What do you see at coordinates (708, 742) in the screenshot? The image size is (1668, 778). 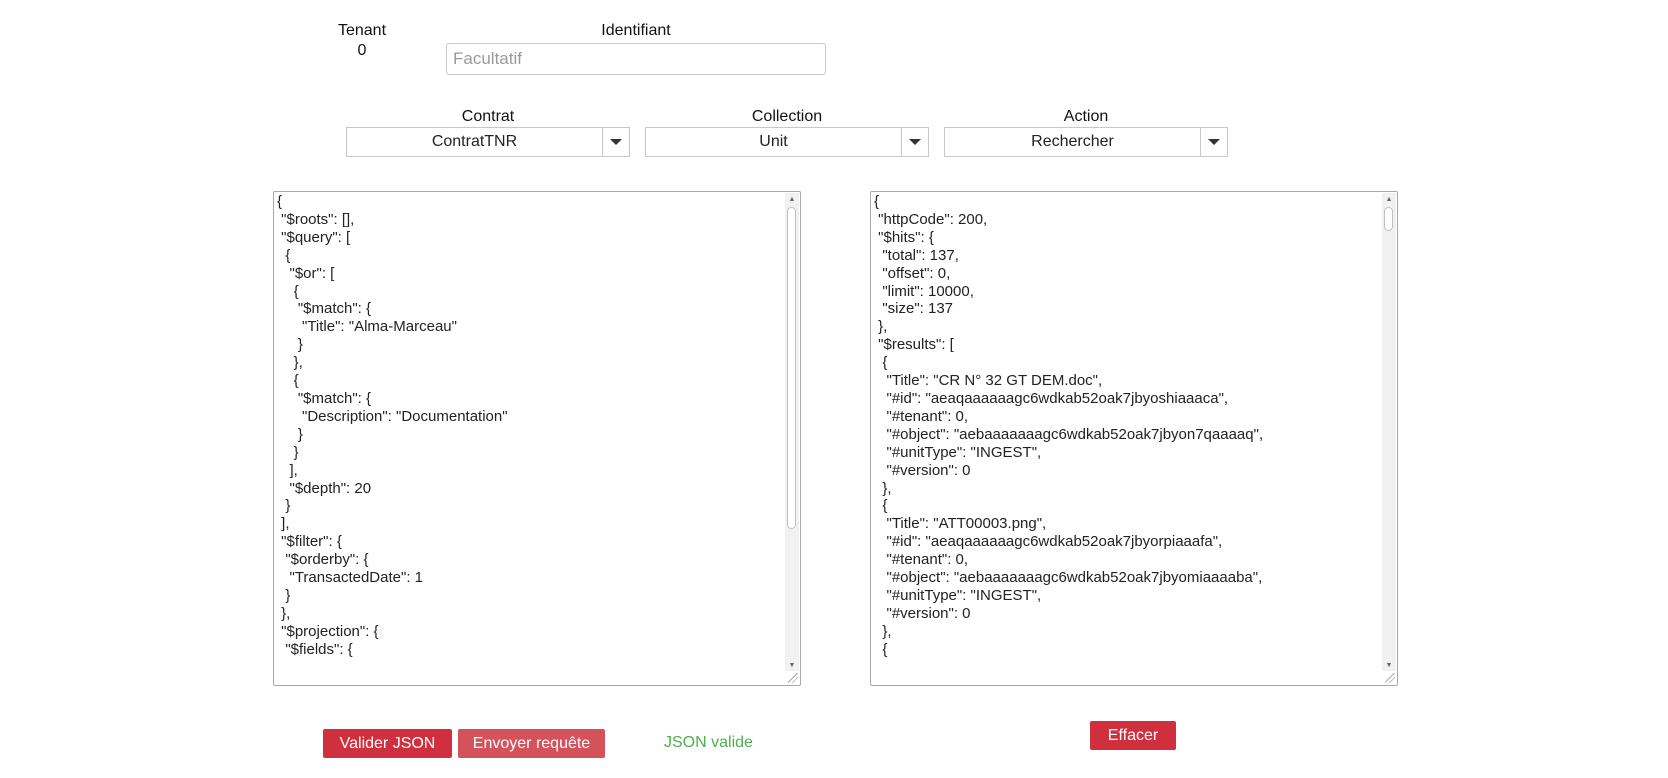 I see `json-status-message: JSON valide` at bounding box center [708, 742].